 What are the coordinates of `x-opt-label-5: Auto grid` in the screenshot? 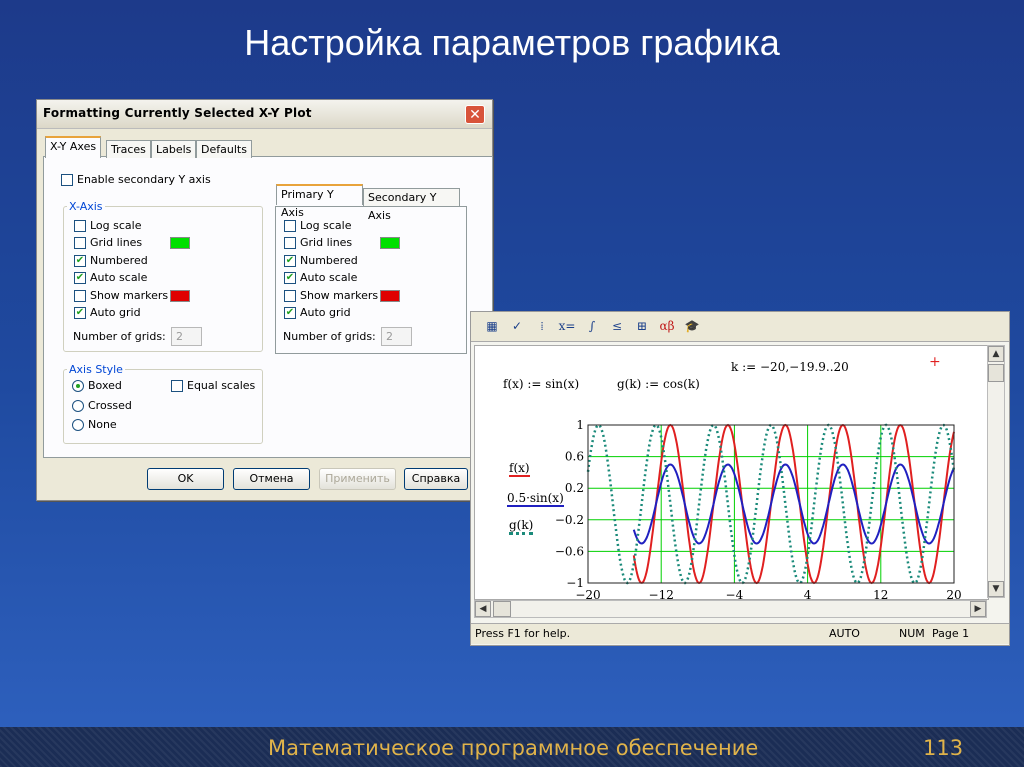 It's located at (115, 312).